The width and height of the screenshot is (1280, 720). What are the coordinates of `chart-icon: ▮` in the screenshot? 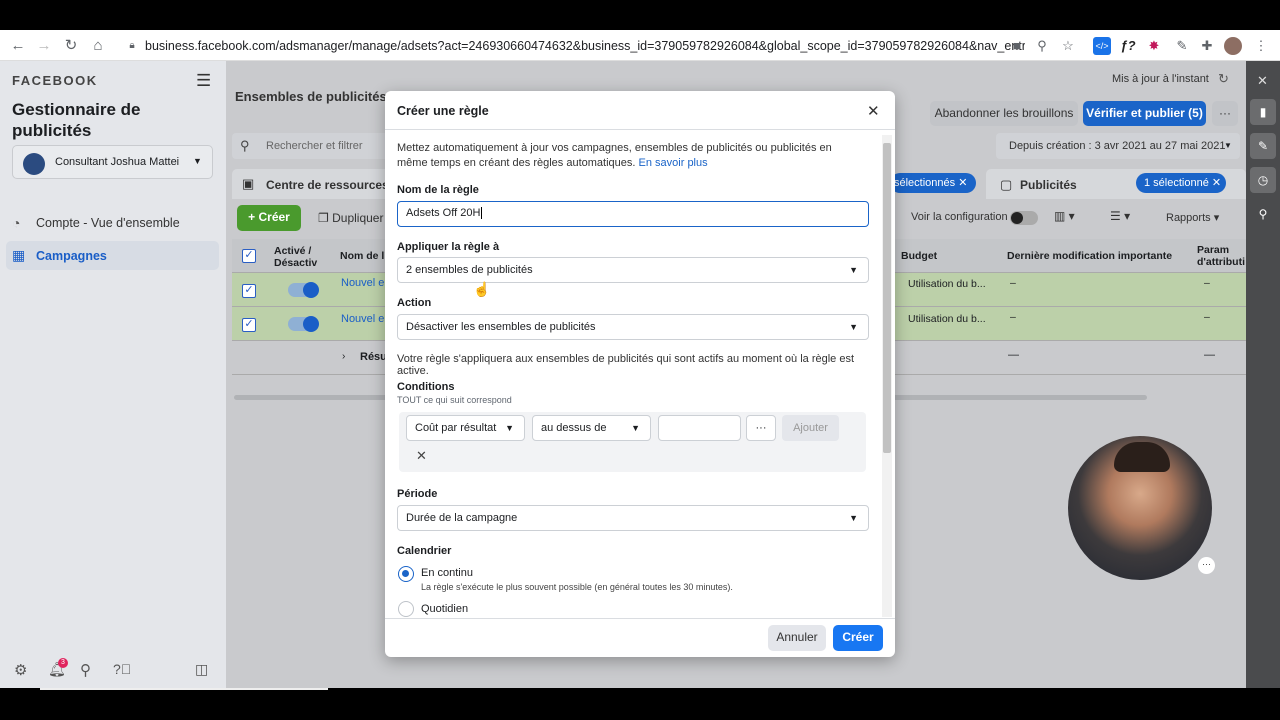 It's located at (1263, 112).